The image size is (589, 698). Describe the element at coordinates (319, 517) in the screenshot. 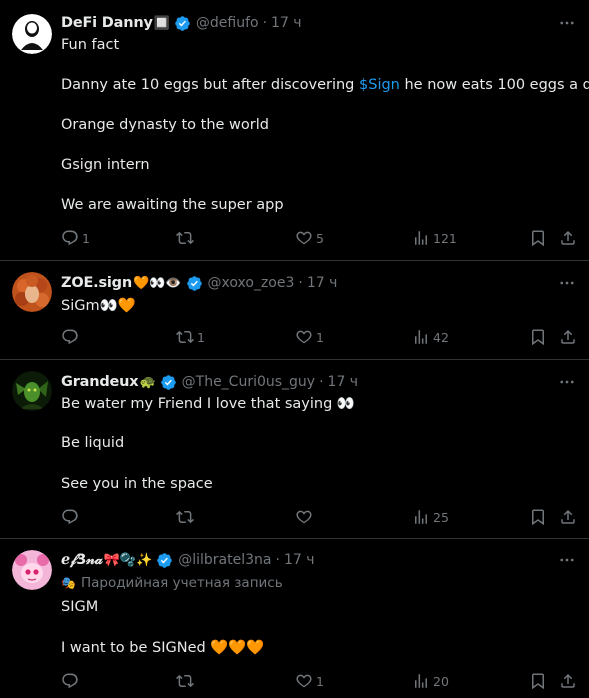

I see `tweet-actions: 25` at that location.